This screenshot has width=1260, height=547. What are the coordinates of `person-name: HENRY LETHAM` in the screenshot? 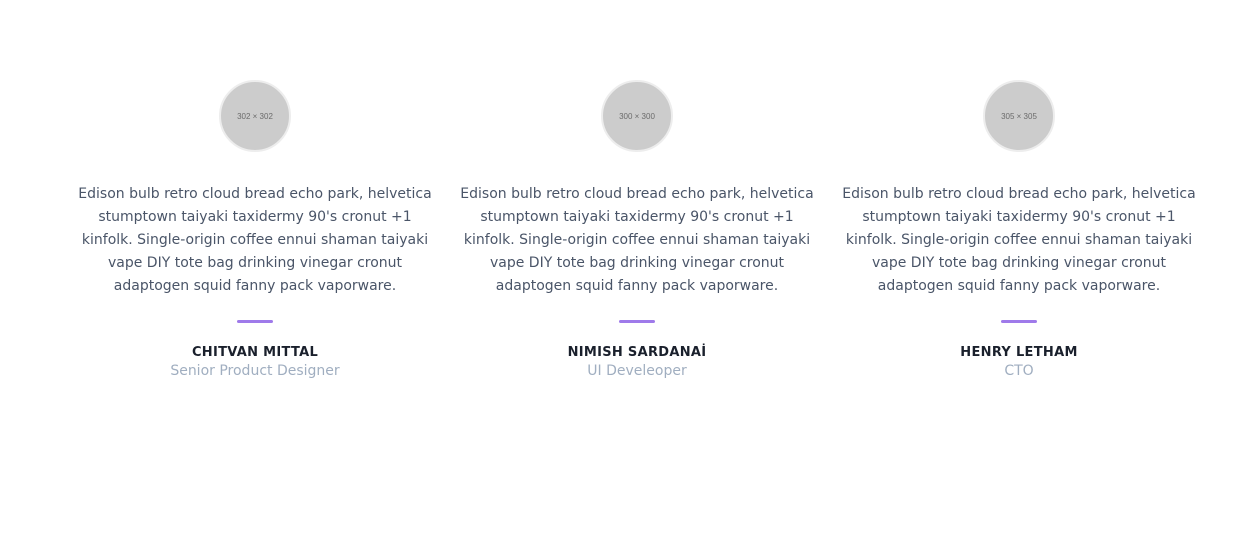 It's located at (1019, 352).